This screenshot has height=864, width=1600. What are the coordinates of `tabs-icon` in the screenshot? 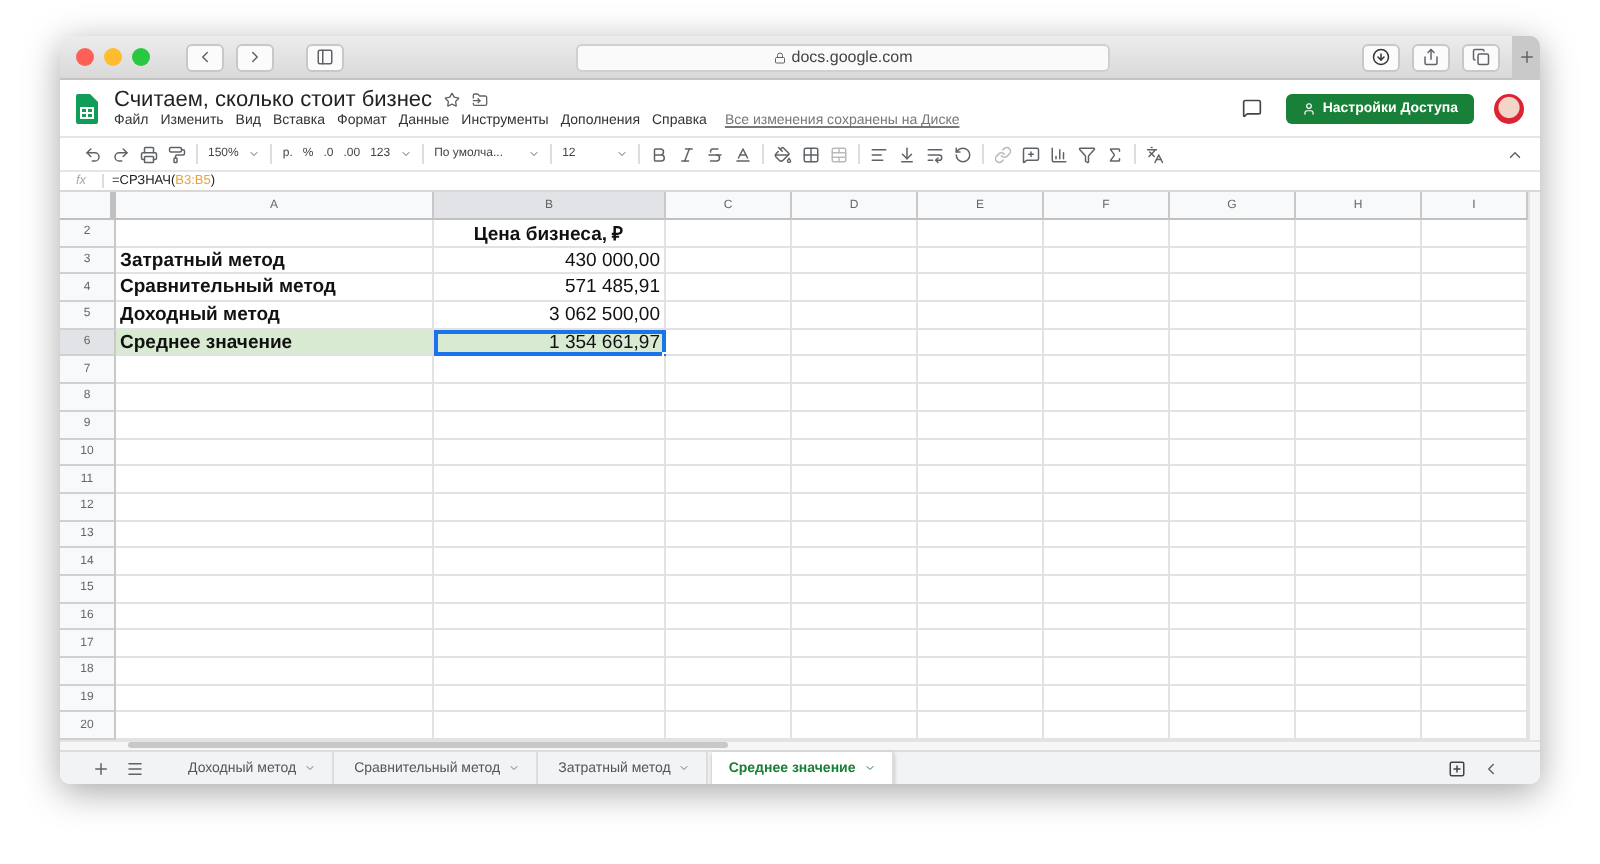 It's located at (1481, 57).